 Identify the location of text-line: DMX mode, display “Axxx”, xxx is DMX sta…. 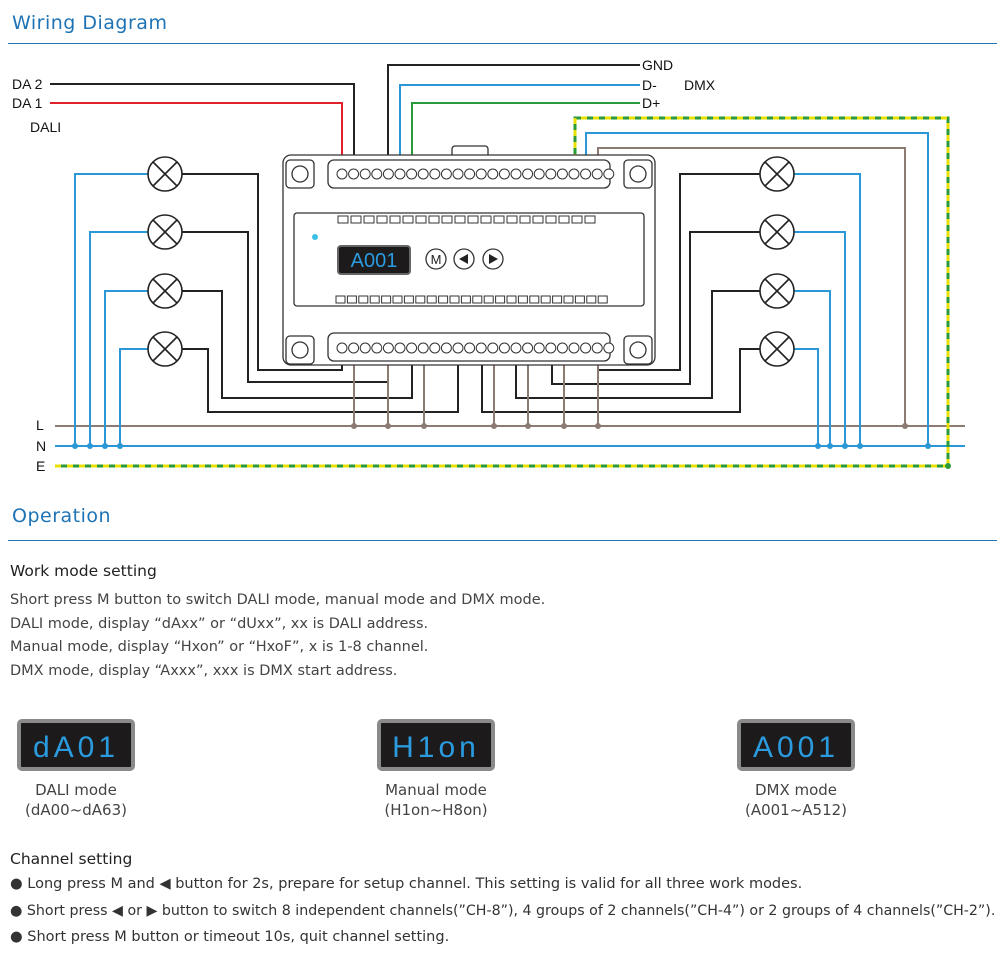
(204, 670).